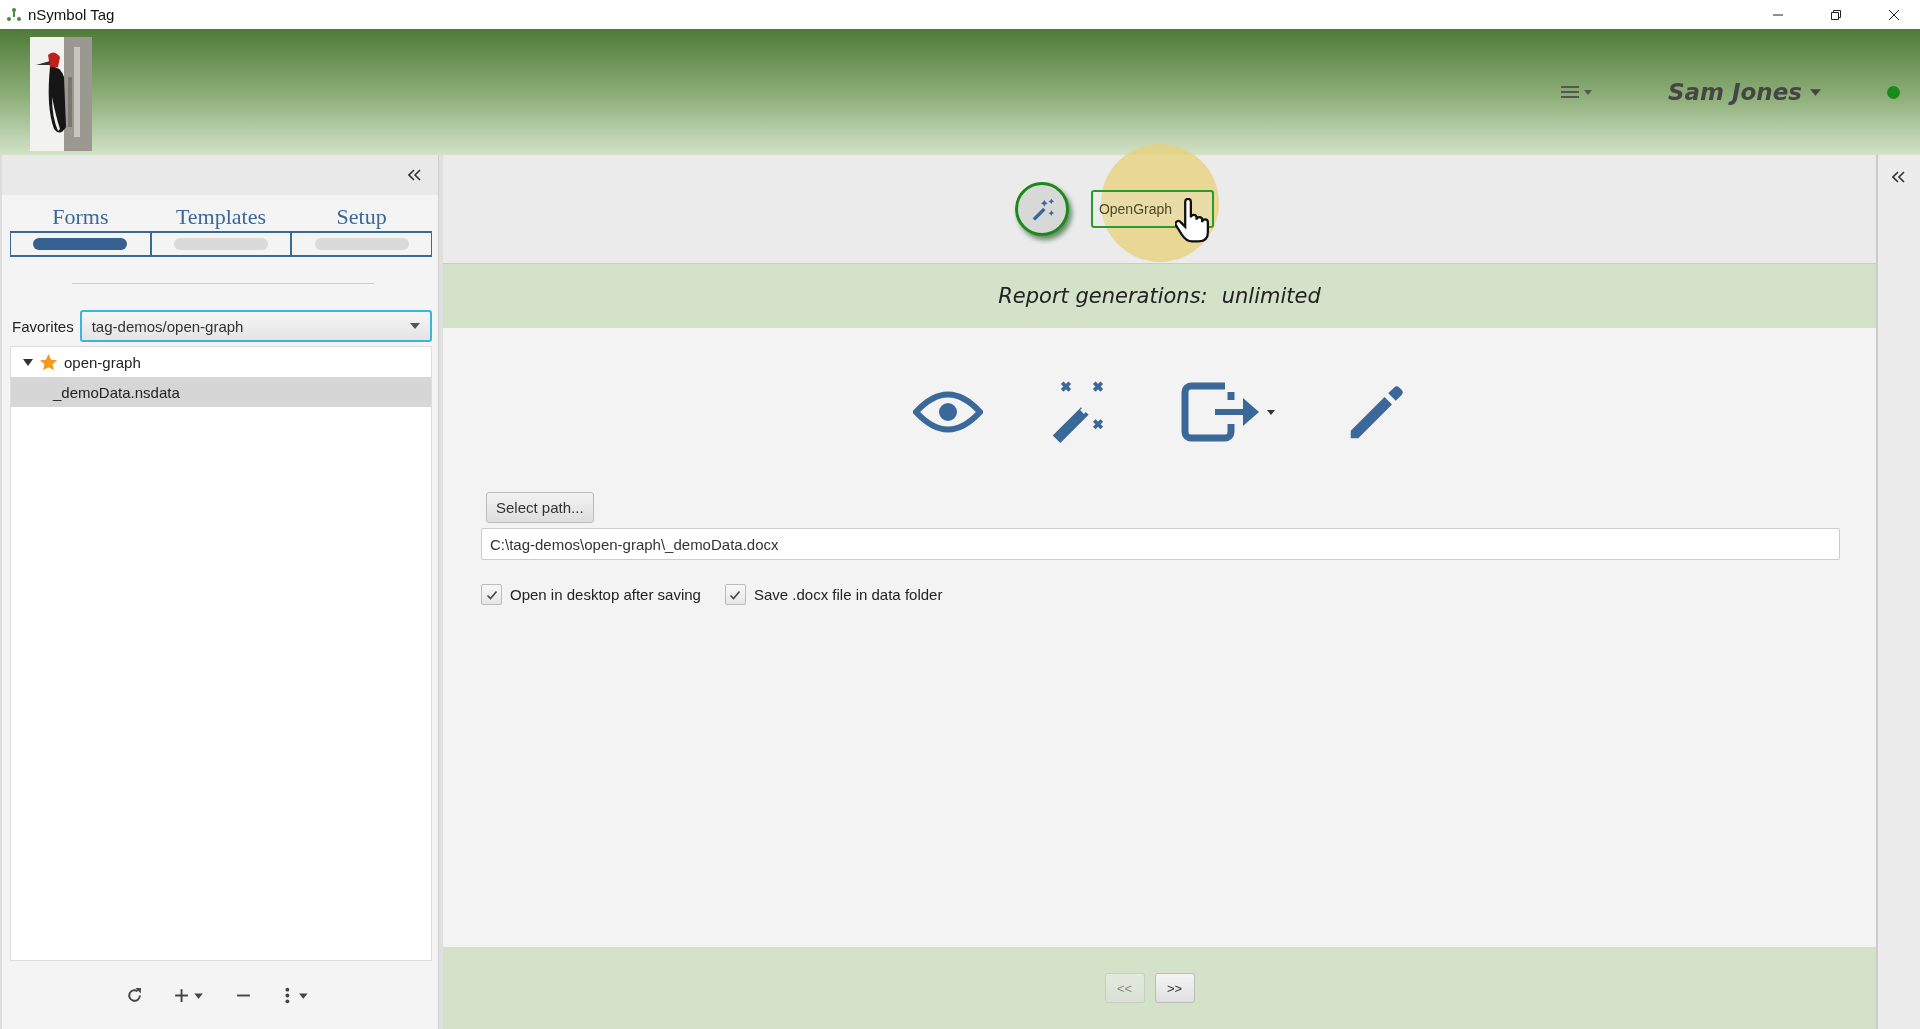 The width and height of the screenshot is (1920, 1029). I want to click on restore-icon, so click(1836, 14).